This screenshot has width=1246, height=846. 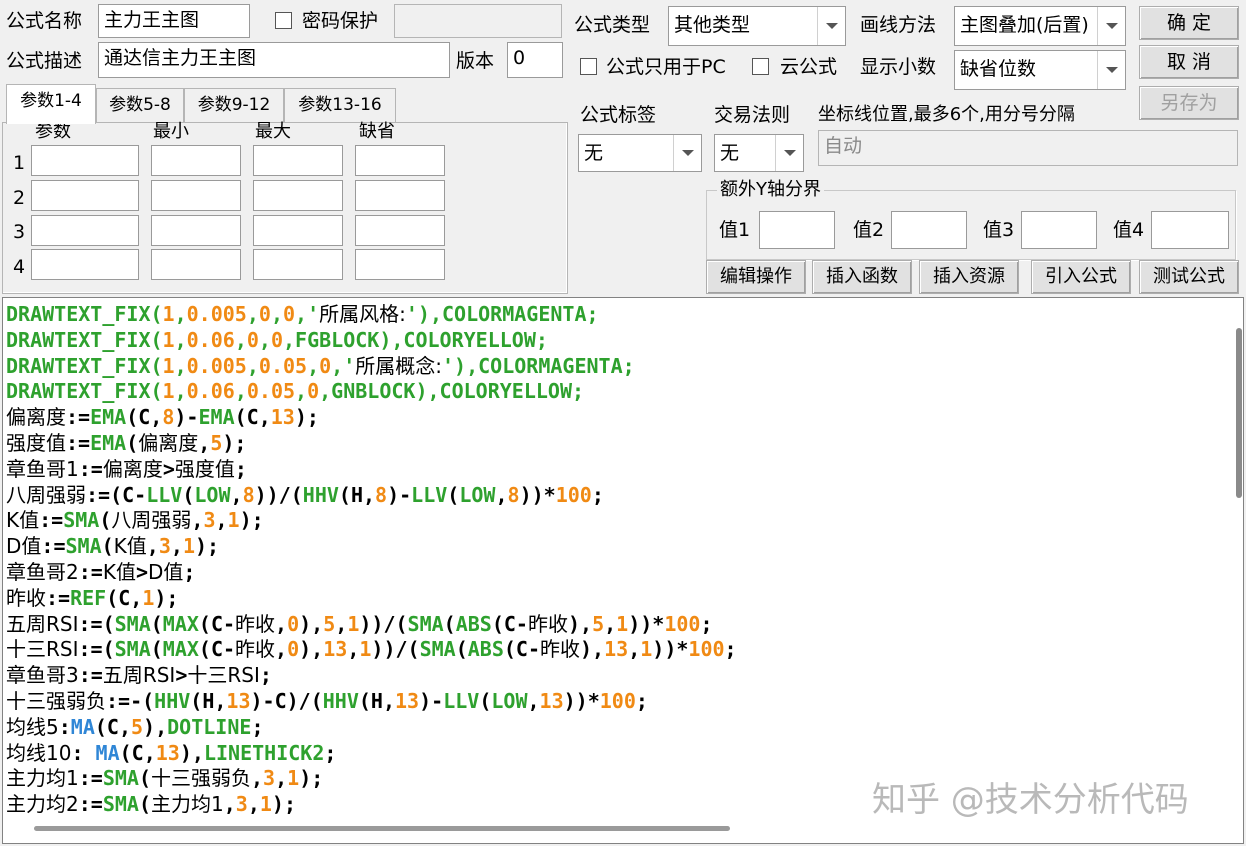 What do you see at coordinates (343, 365) in the screenshot?
I see `code-token: ,'` at bounding box center [343, 365].